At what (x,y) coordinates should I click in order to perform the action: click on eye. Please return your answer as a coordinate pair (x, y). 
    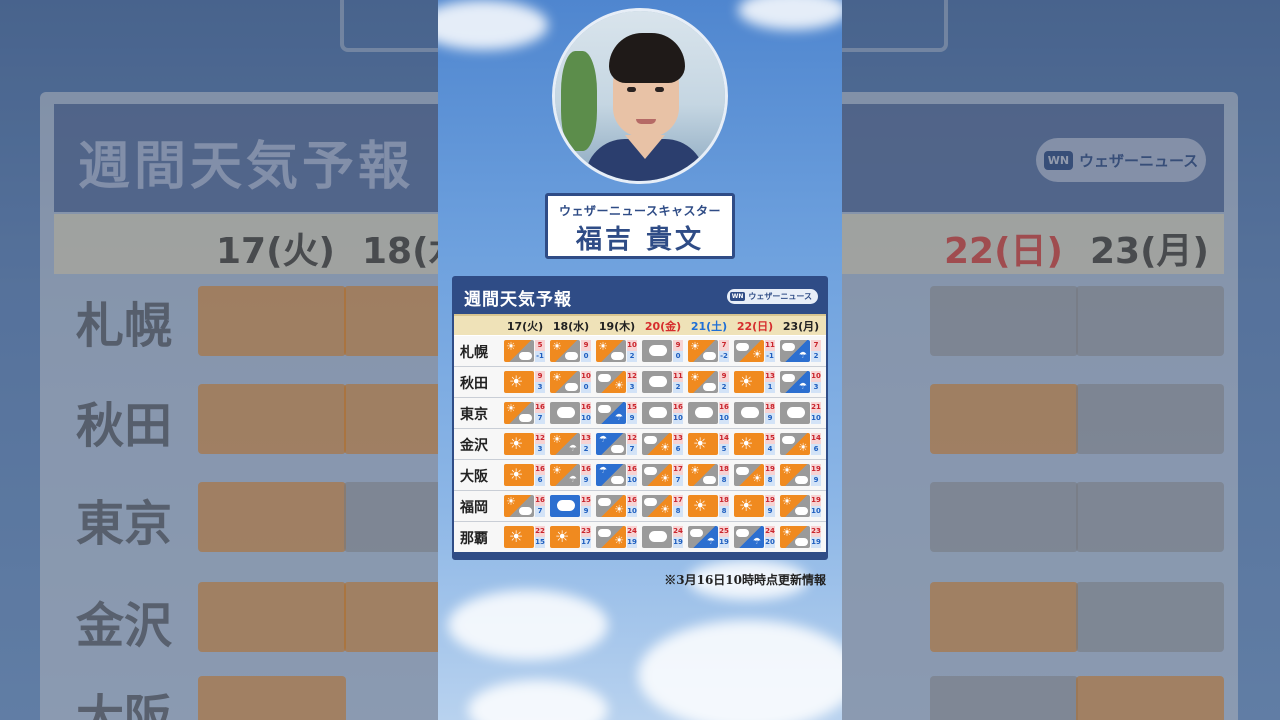
    Looking at the image, I should click on (631, 89).